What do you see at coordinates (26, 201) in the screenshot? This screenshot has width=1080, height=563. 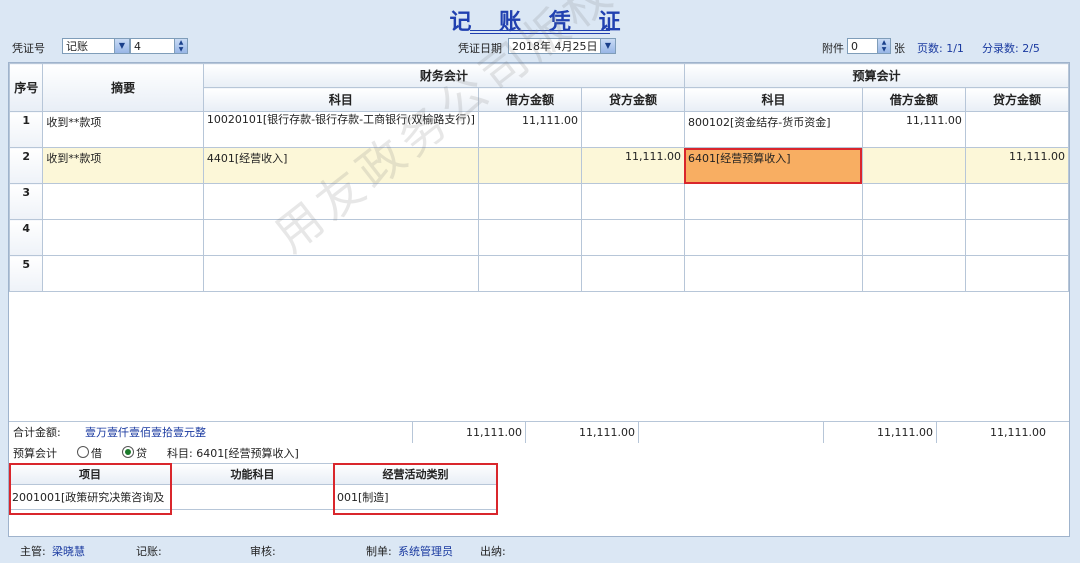 I see `row-index: 3` at bounding box center [26, 201].